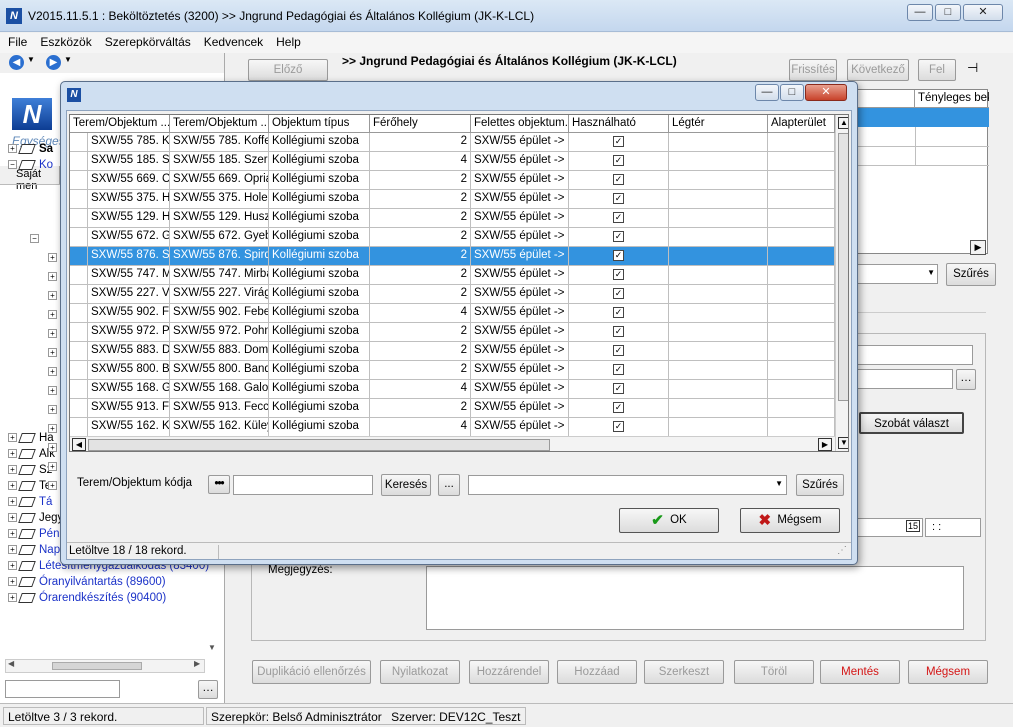  Describe the element at coordinates (64, 41) in the screenshot. I see `menu-item-1: Eszközök` at that location.